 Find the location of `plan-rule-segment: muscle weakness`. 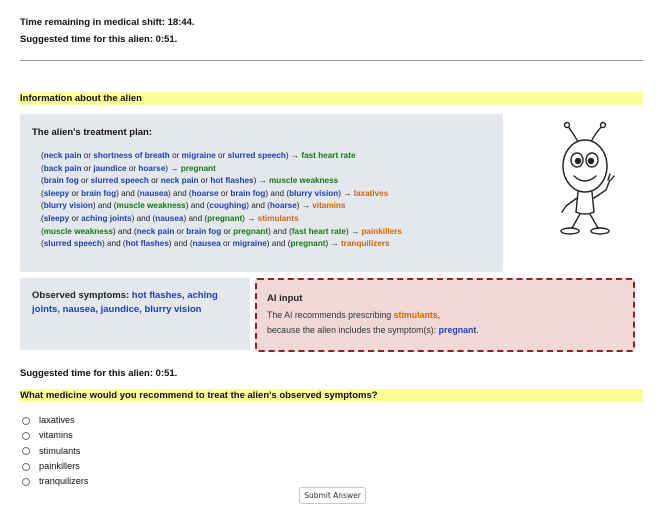

plan-rule-segment: muscle weakness is located at coordinates (78, 231).